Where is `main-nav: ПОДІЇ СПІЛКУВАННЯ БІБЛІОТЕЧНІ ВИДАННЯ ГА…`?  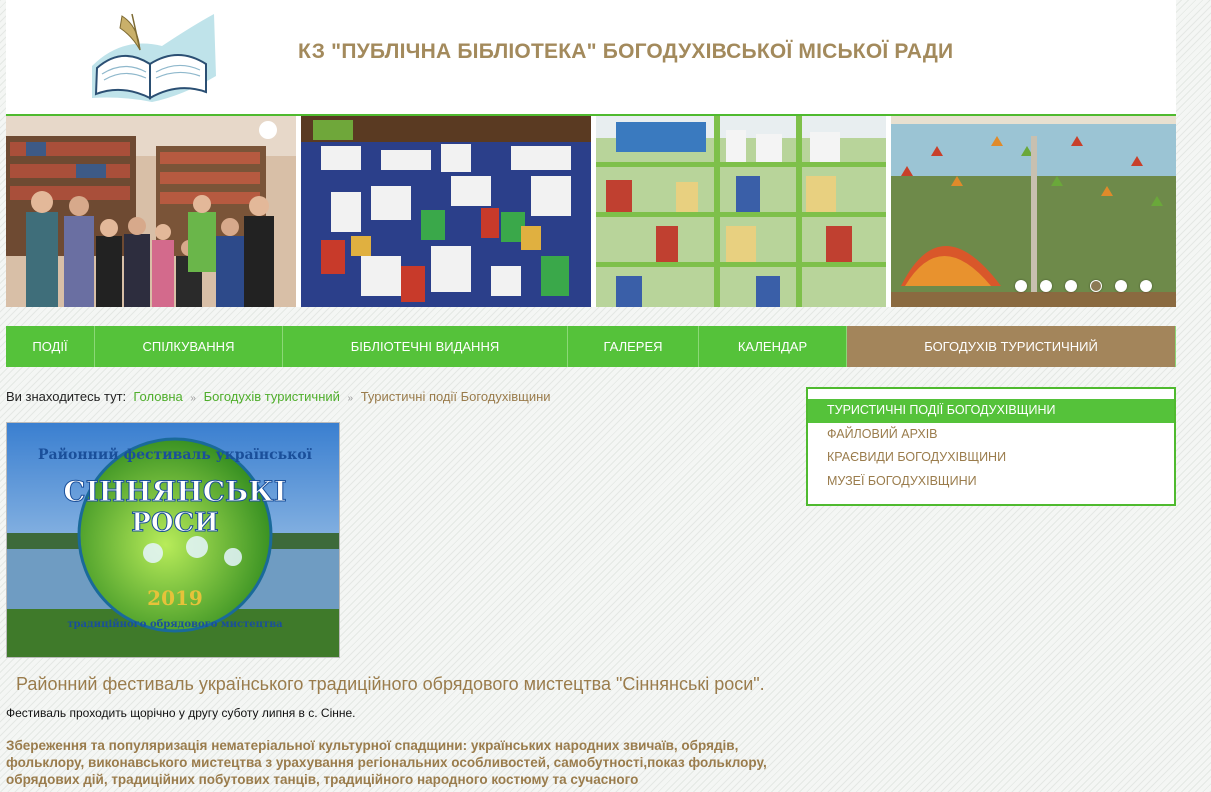 main-nav: ПОДІЇ СПІЛКУВАННЯ БІБЛІОТЕЧНІ ВИДАННЯ ГА… is located at coordinates (591, 346).